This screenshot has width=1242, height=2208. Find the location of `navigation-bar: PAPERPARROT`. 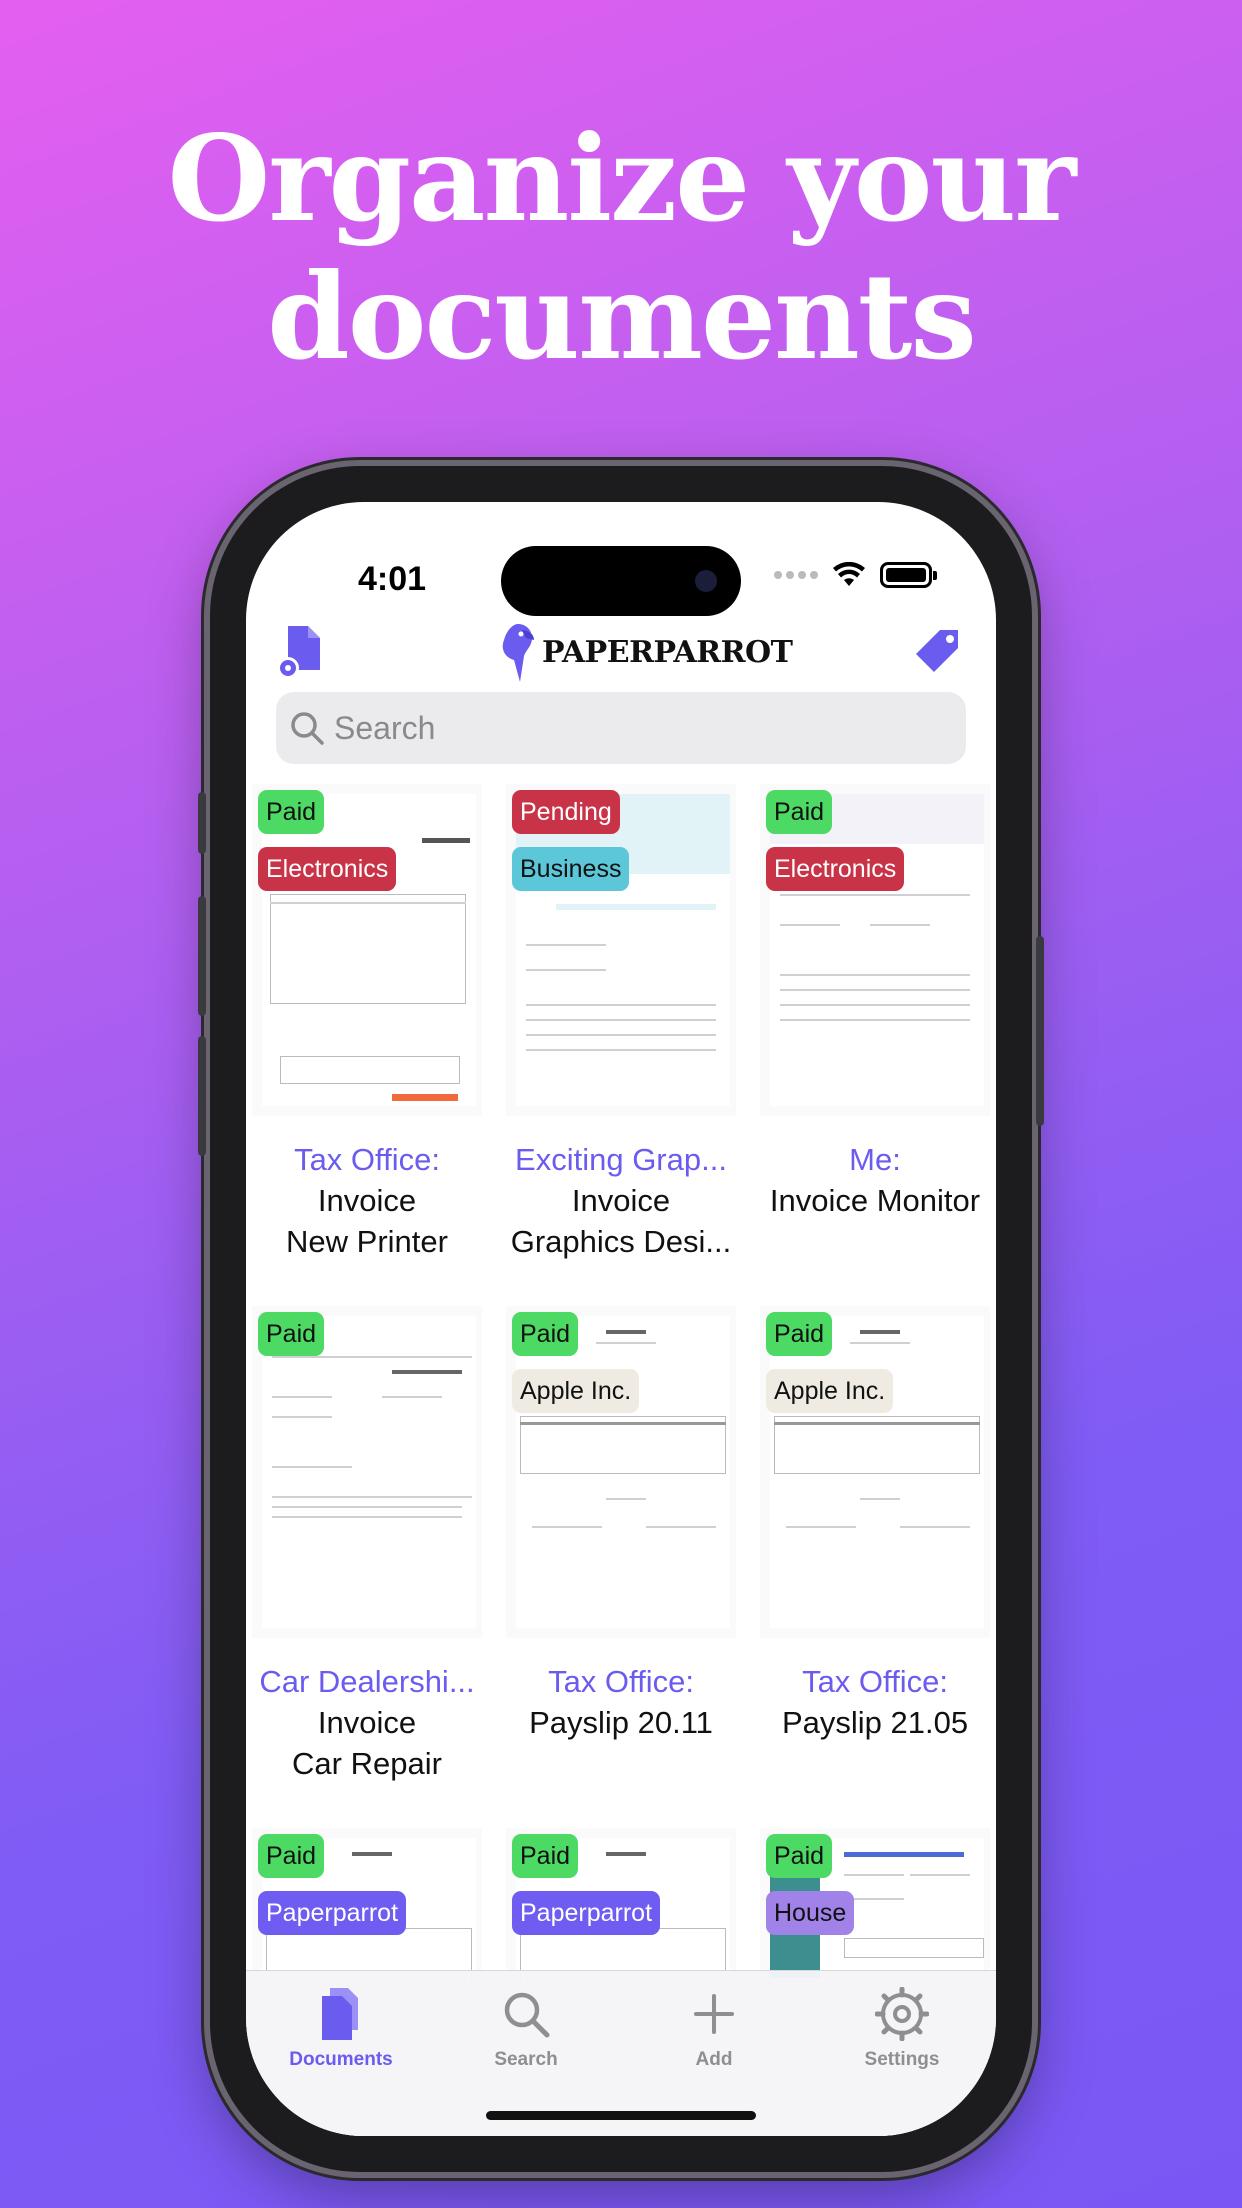

navigation-bar: PAPERPARROT is located at coordinates (621, 654).